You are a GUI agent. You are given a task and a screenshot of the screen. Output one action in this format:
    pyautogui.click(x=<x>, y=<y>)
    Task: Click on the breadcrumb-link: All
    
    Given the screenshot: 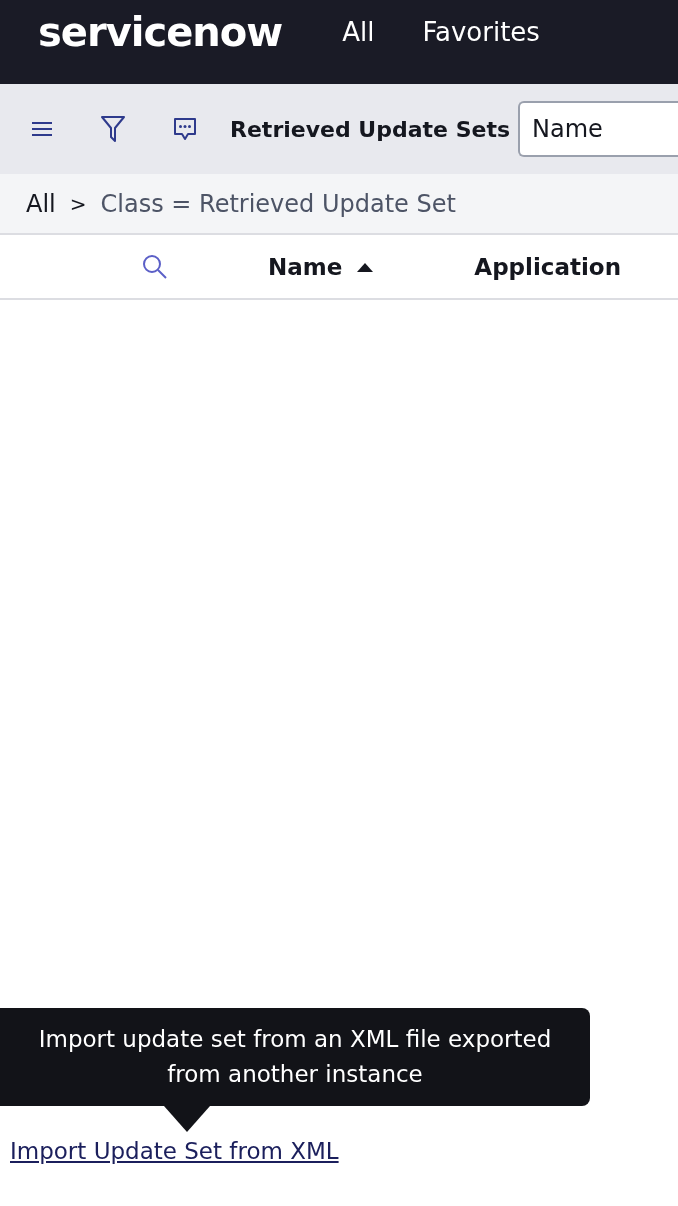 What is the action you would take?
    pyautogui.click(x=41, y=203)
    